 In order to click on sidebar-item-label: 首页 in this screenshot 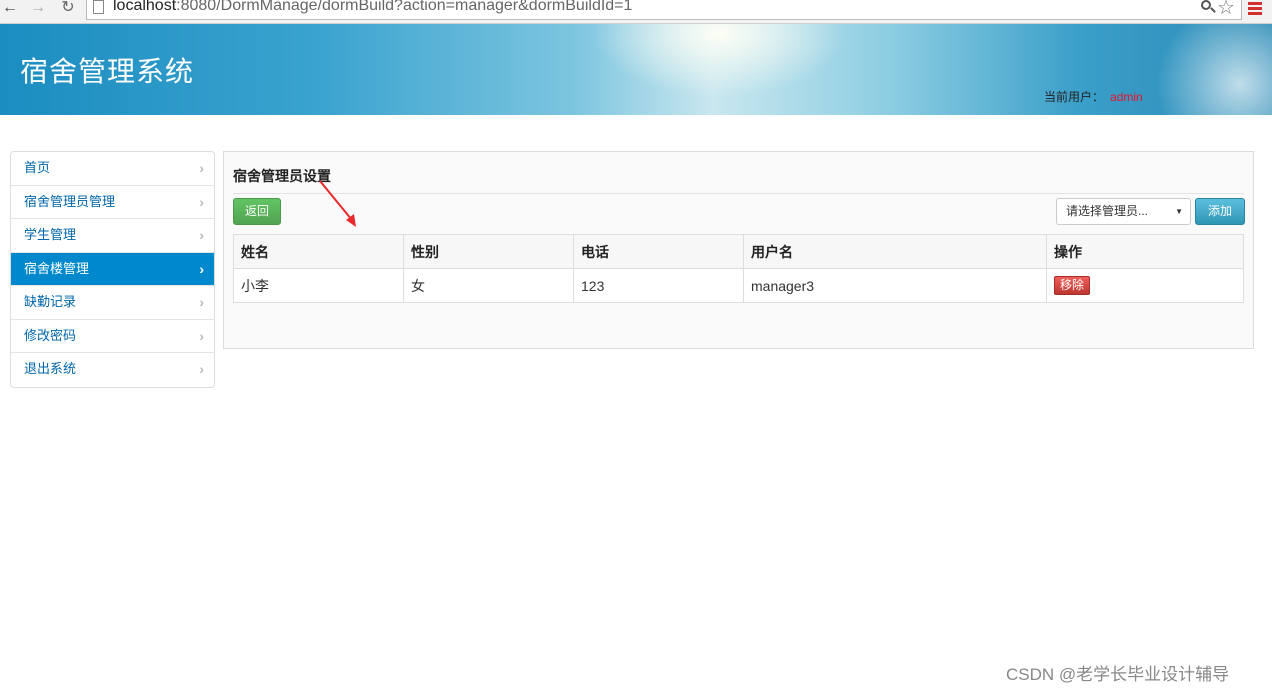, I will do `click(37, 167)`.